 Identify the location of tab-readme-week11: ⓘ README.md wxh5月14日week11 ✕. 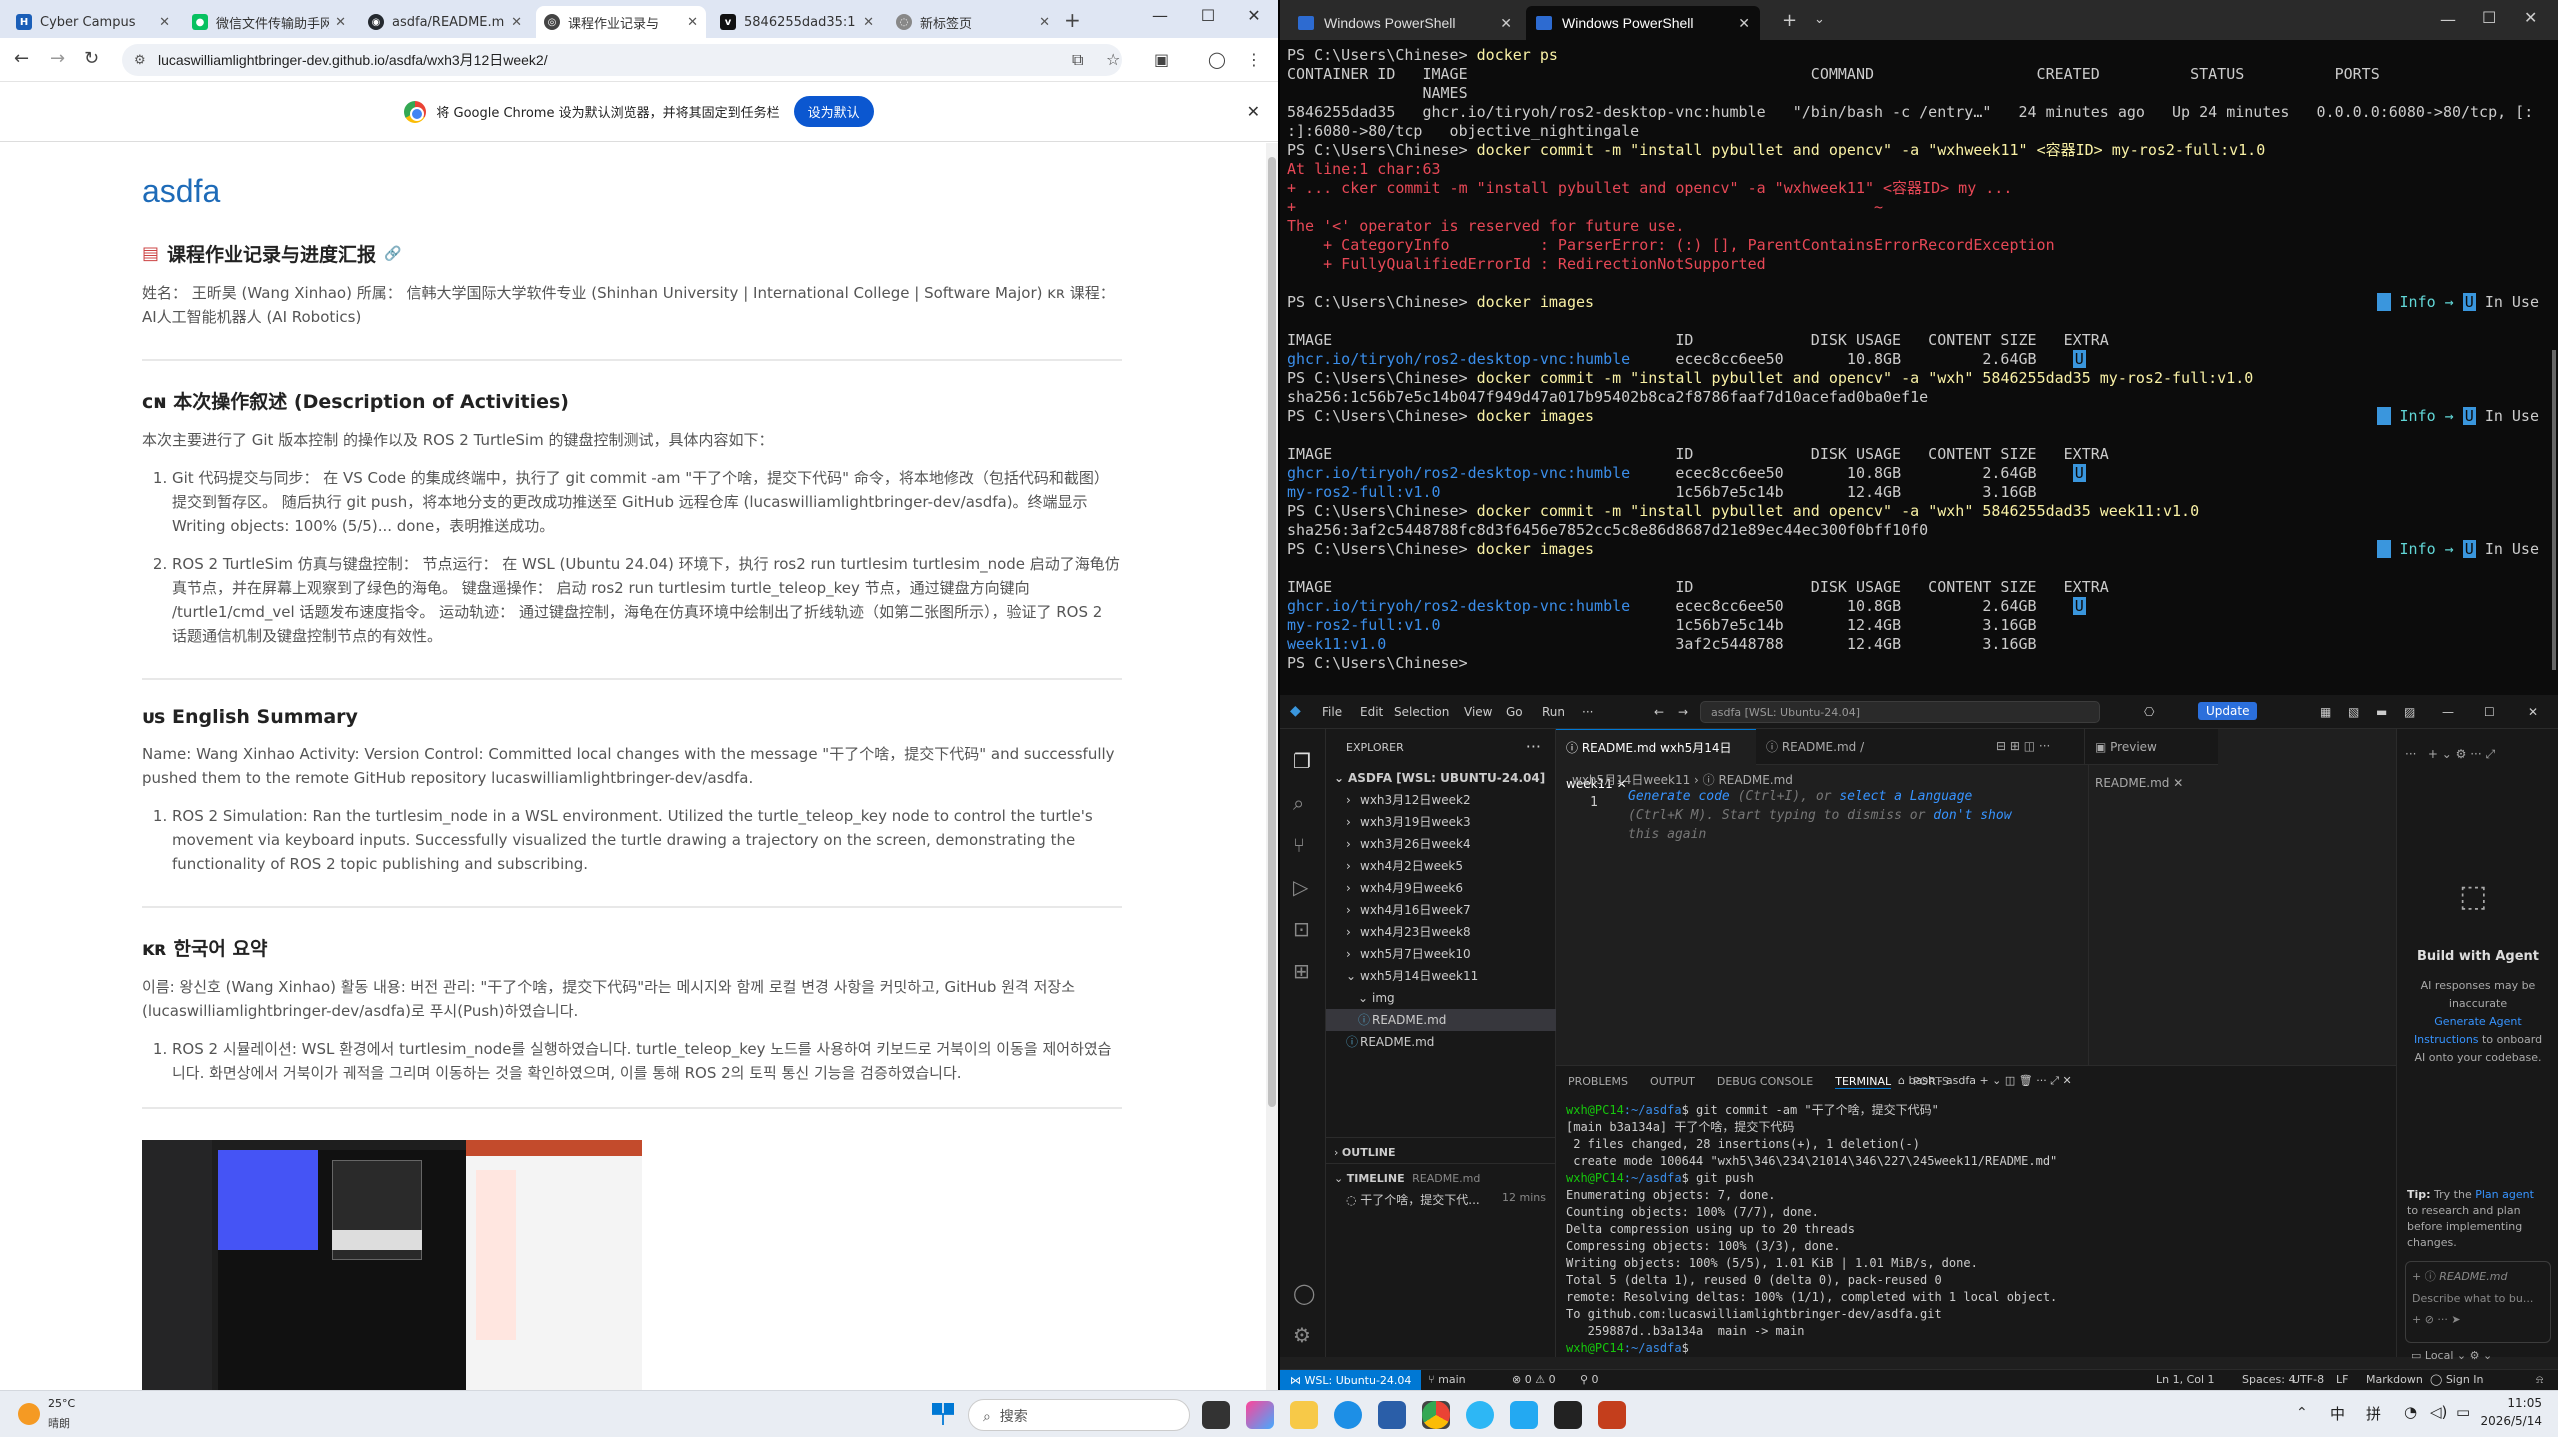
(1656, 760).